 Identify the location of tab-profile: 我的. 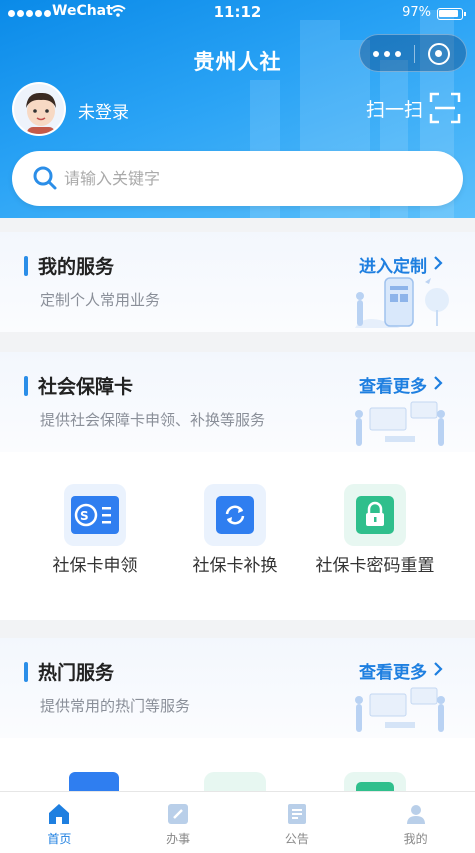
(415, 822).